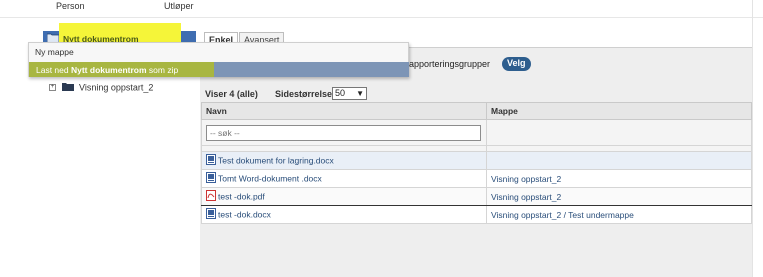  What do you see at coordinates (381, 9) in the screenshot?
I see `top-strip: Person Utløper` at bounding box center [381, 9].